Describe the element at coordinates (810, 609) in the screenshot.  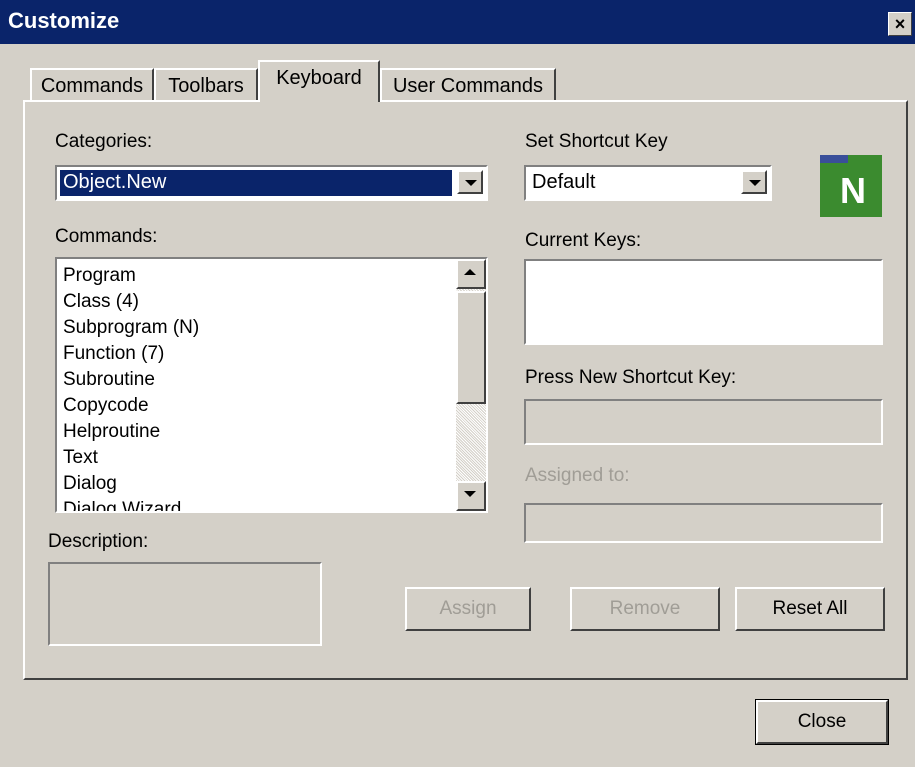
I see `reset-all-button: Reset All` at that location.